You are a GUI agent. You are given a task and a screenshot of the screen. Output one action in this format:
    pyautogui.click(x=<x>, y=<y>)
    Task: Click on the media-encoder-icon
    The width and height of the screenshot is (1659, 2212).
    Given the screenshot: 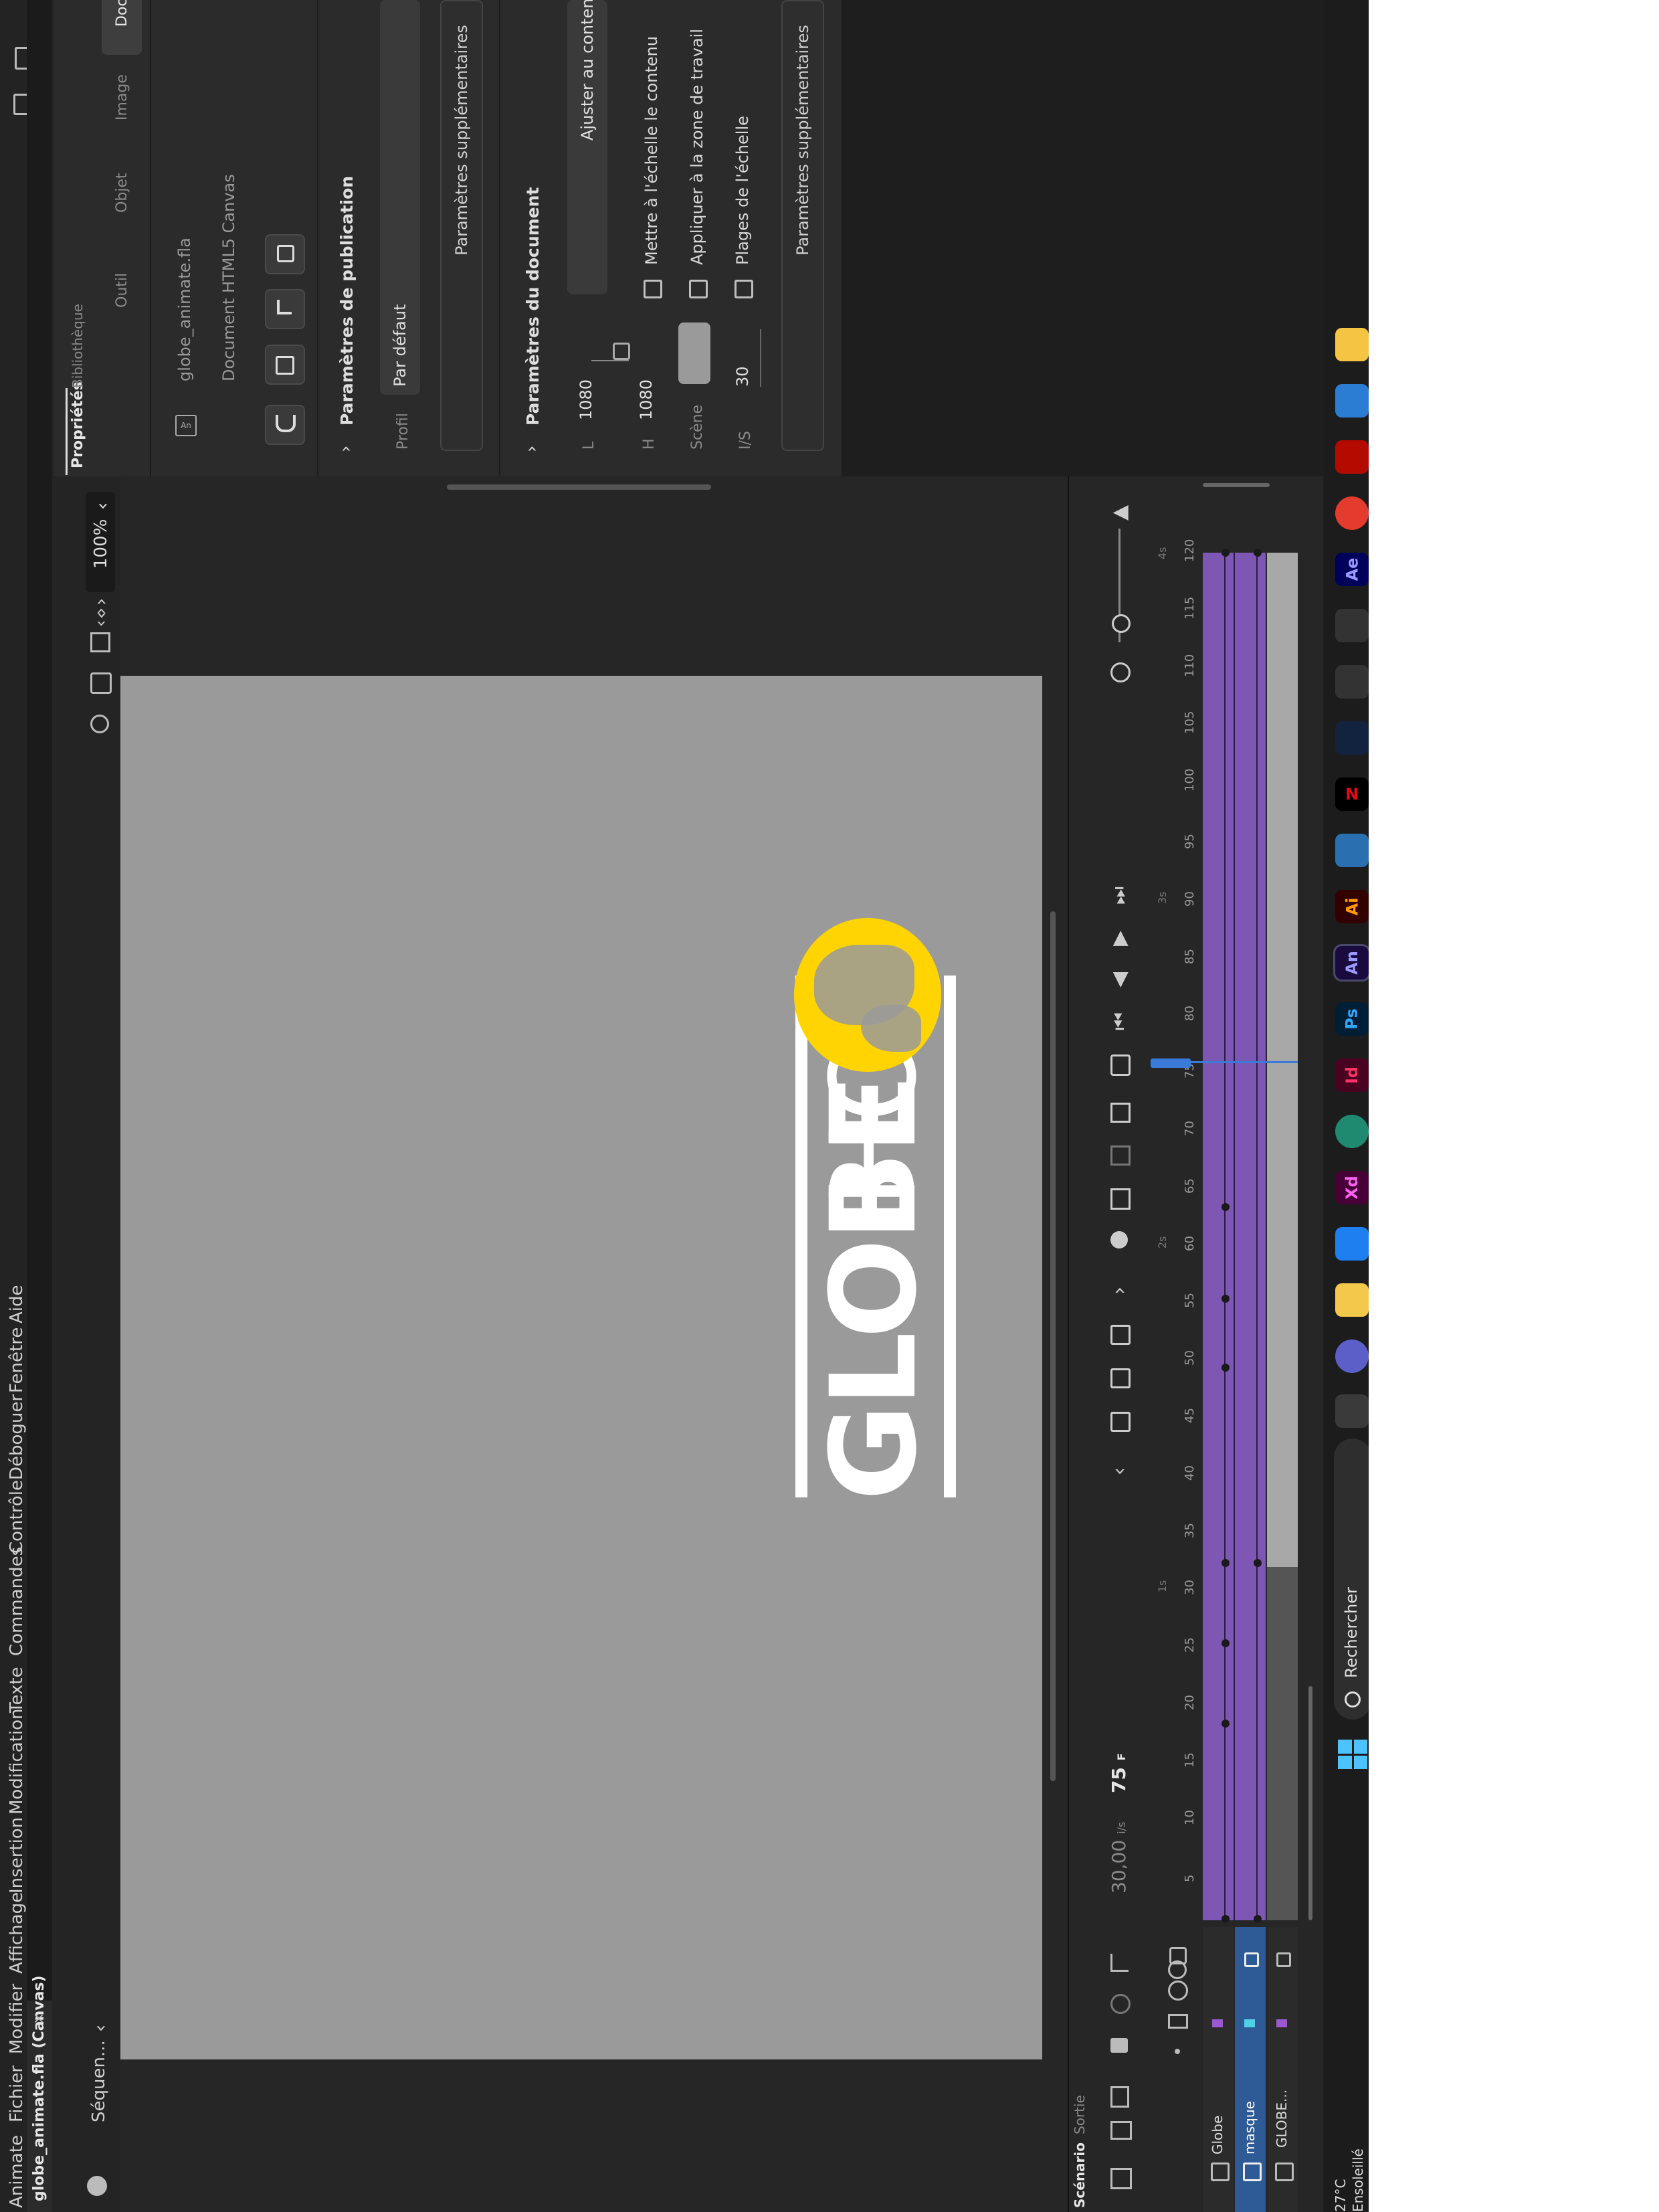 What is the action you would take?
    pyautogui.click(x=1352, y=850)
    